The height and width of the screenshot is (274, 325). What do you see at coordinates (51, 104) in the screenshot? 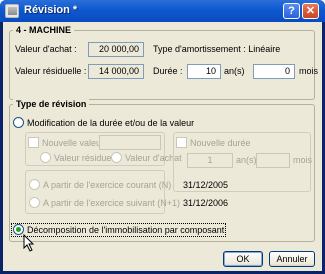
I see `revision-group-title: Type de révision` at bounding box center [51, 104].